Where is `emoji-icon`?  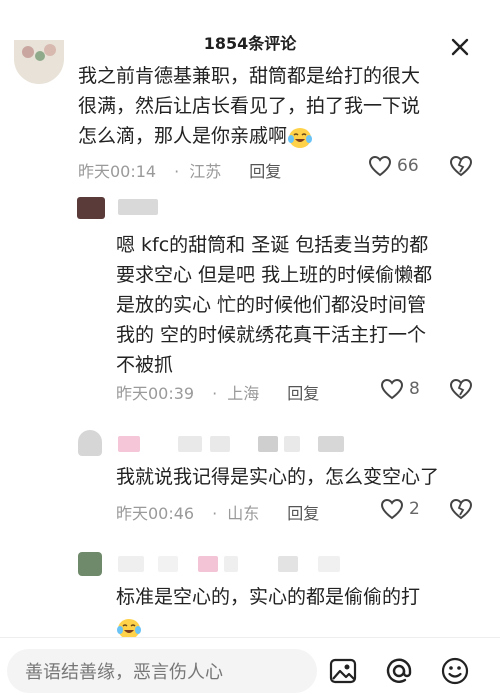 emoji-icon is located at coordinates (455, 671).